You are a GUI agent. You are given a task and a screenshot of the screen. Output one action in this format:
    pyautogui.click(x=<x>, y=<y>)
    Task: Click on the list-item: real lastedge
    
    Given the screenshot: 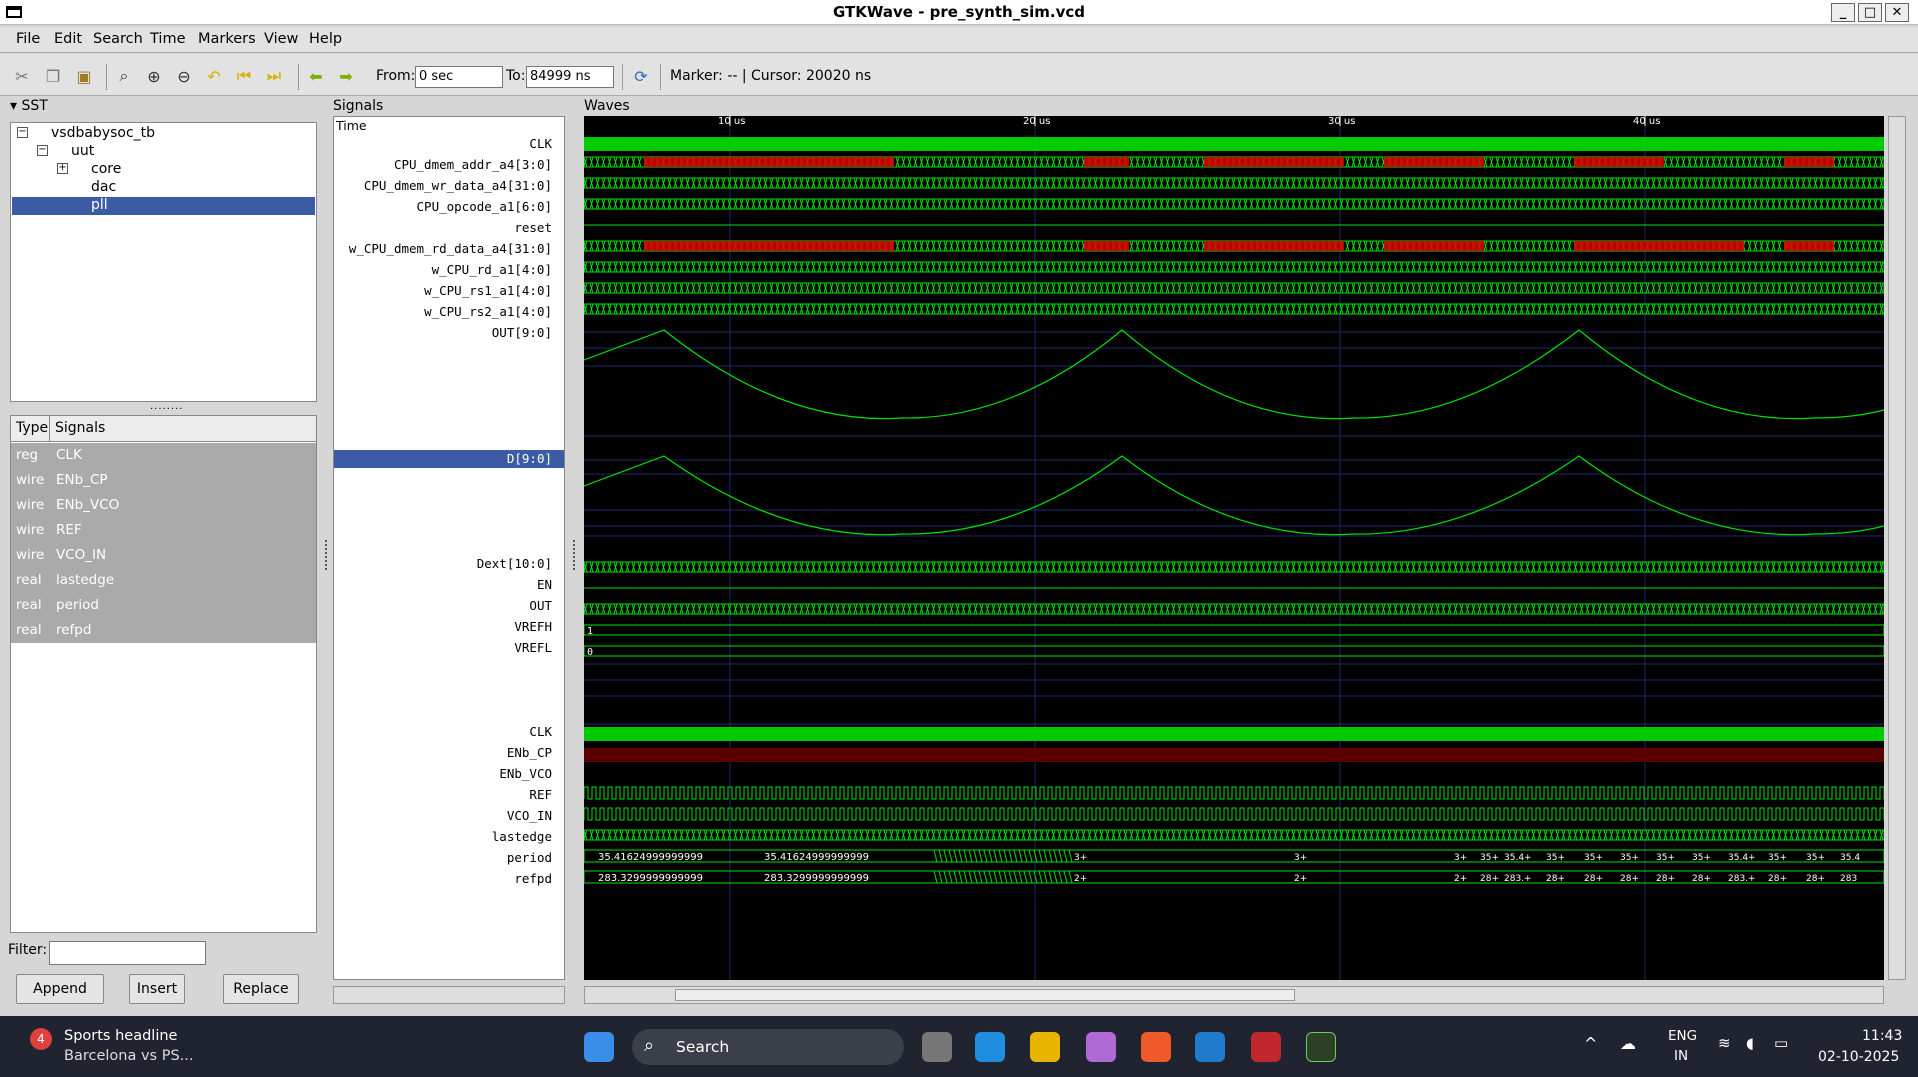 What is the action you would take?
    pyautogui.click(x=163, y=580)
    